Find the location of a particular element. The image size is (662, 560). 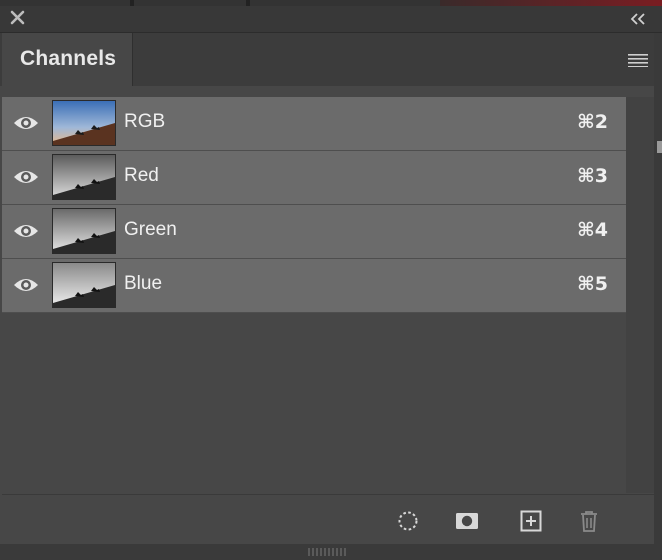

tab-label: Channels is located at coordinates (68, 58).